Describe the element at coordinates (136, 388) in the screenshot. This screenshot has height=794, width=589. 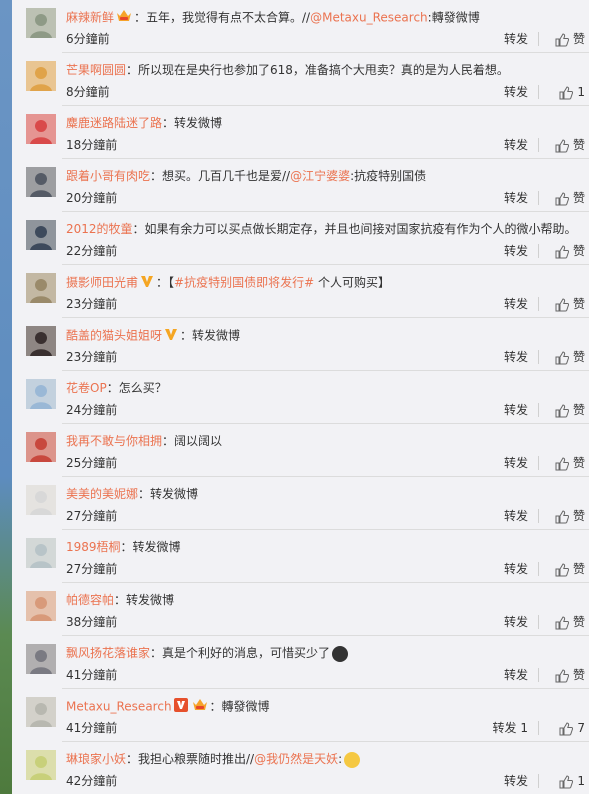
I see `comment-body: ：怎么买？` at that location.